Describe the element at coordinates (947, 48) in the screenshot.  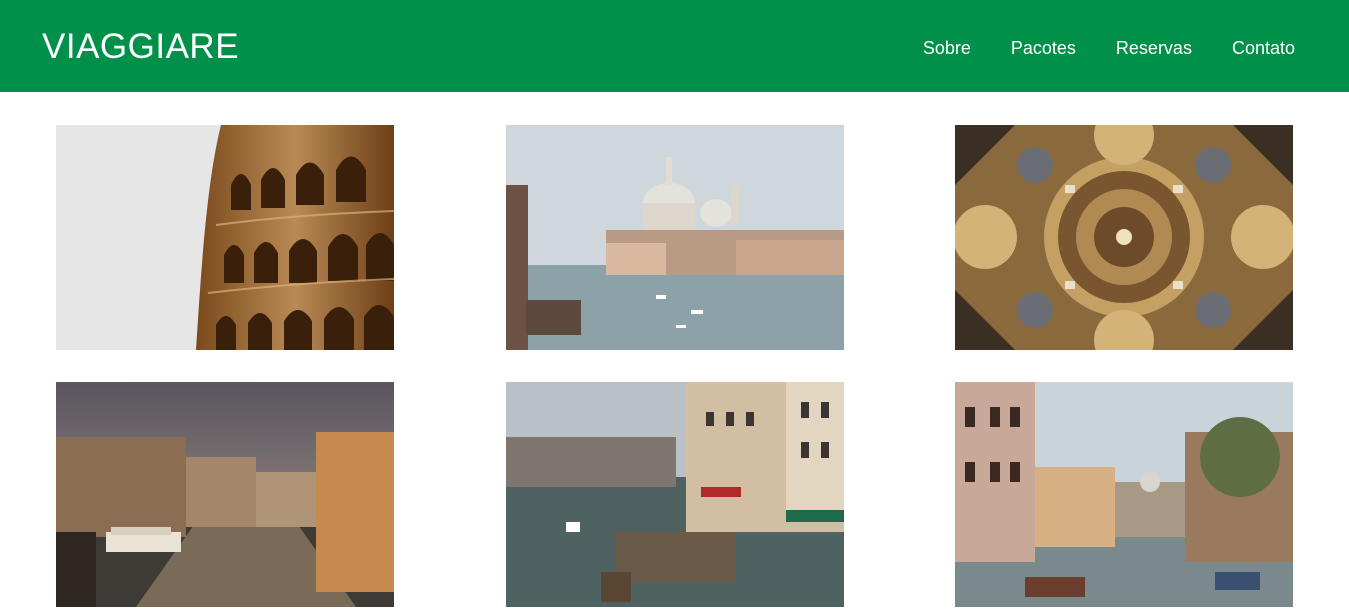
I see `nav-link-sobre: Sobre` at that location.